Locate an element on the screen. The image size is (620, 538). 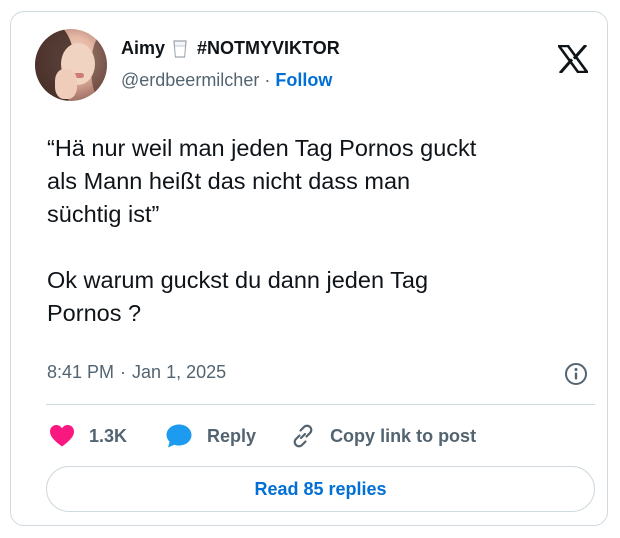
reply-button: Reply is located at coordinates (210, 436).